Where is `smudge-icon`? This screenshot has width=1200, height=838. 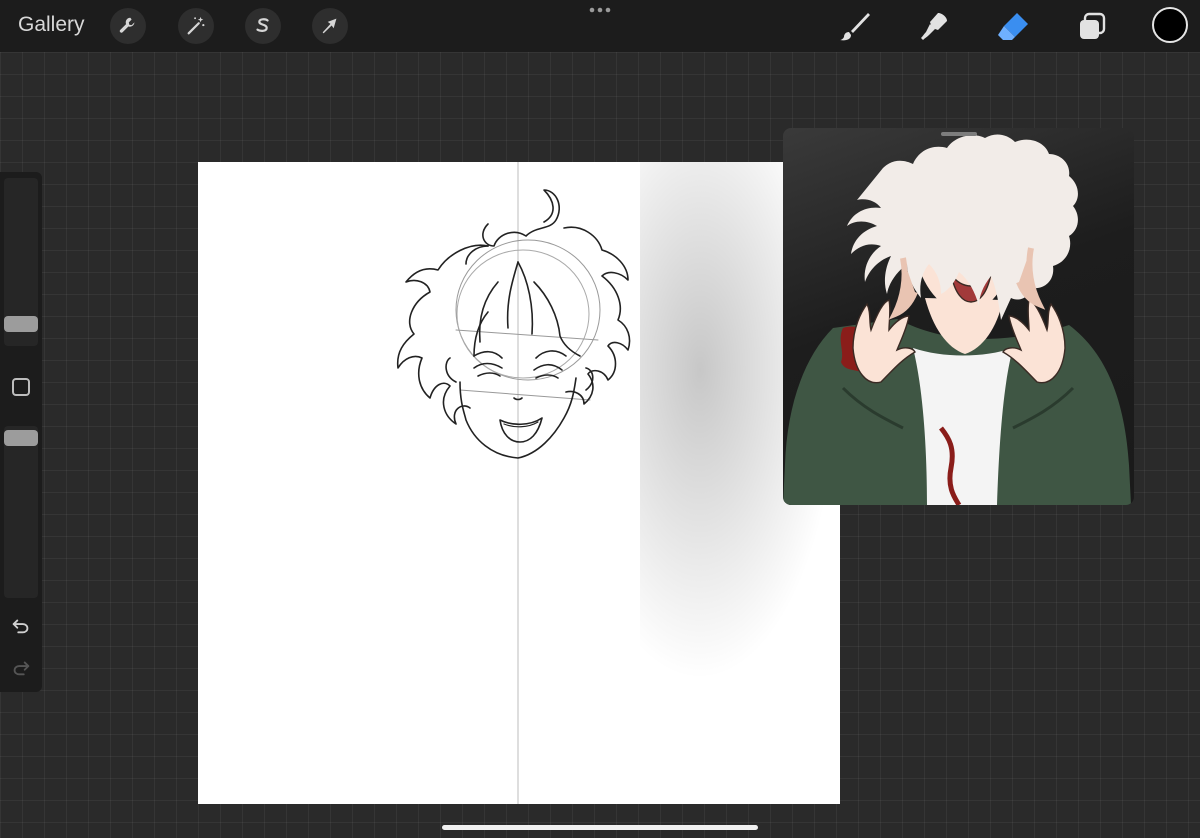 smudge-icon is located at coordinates (934, 26).